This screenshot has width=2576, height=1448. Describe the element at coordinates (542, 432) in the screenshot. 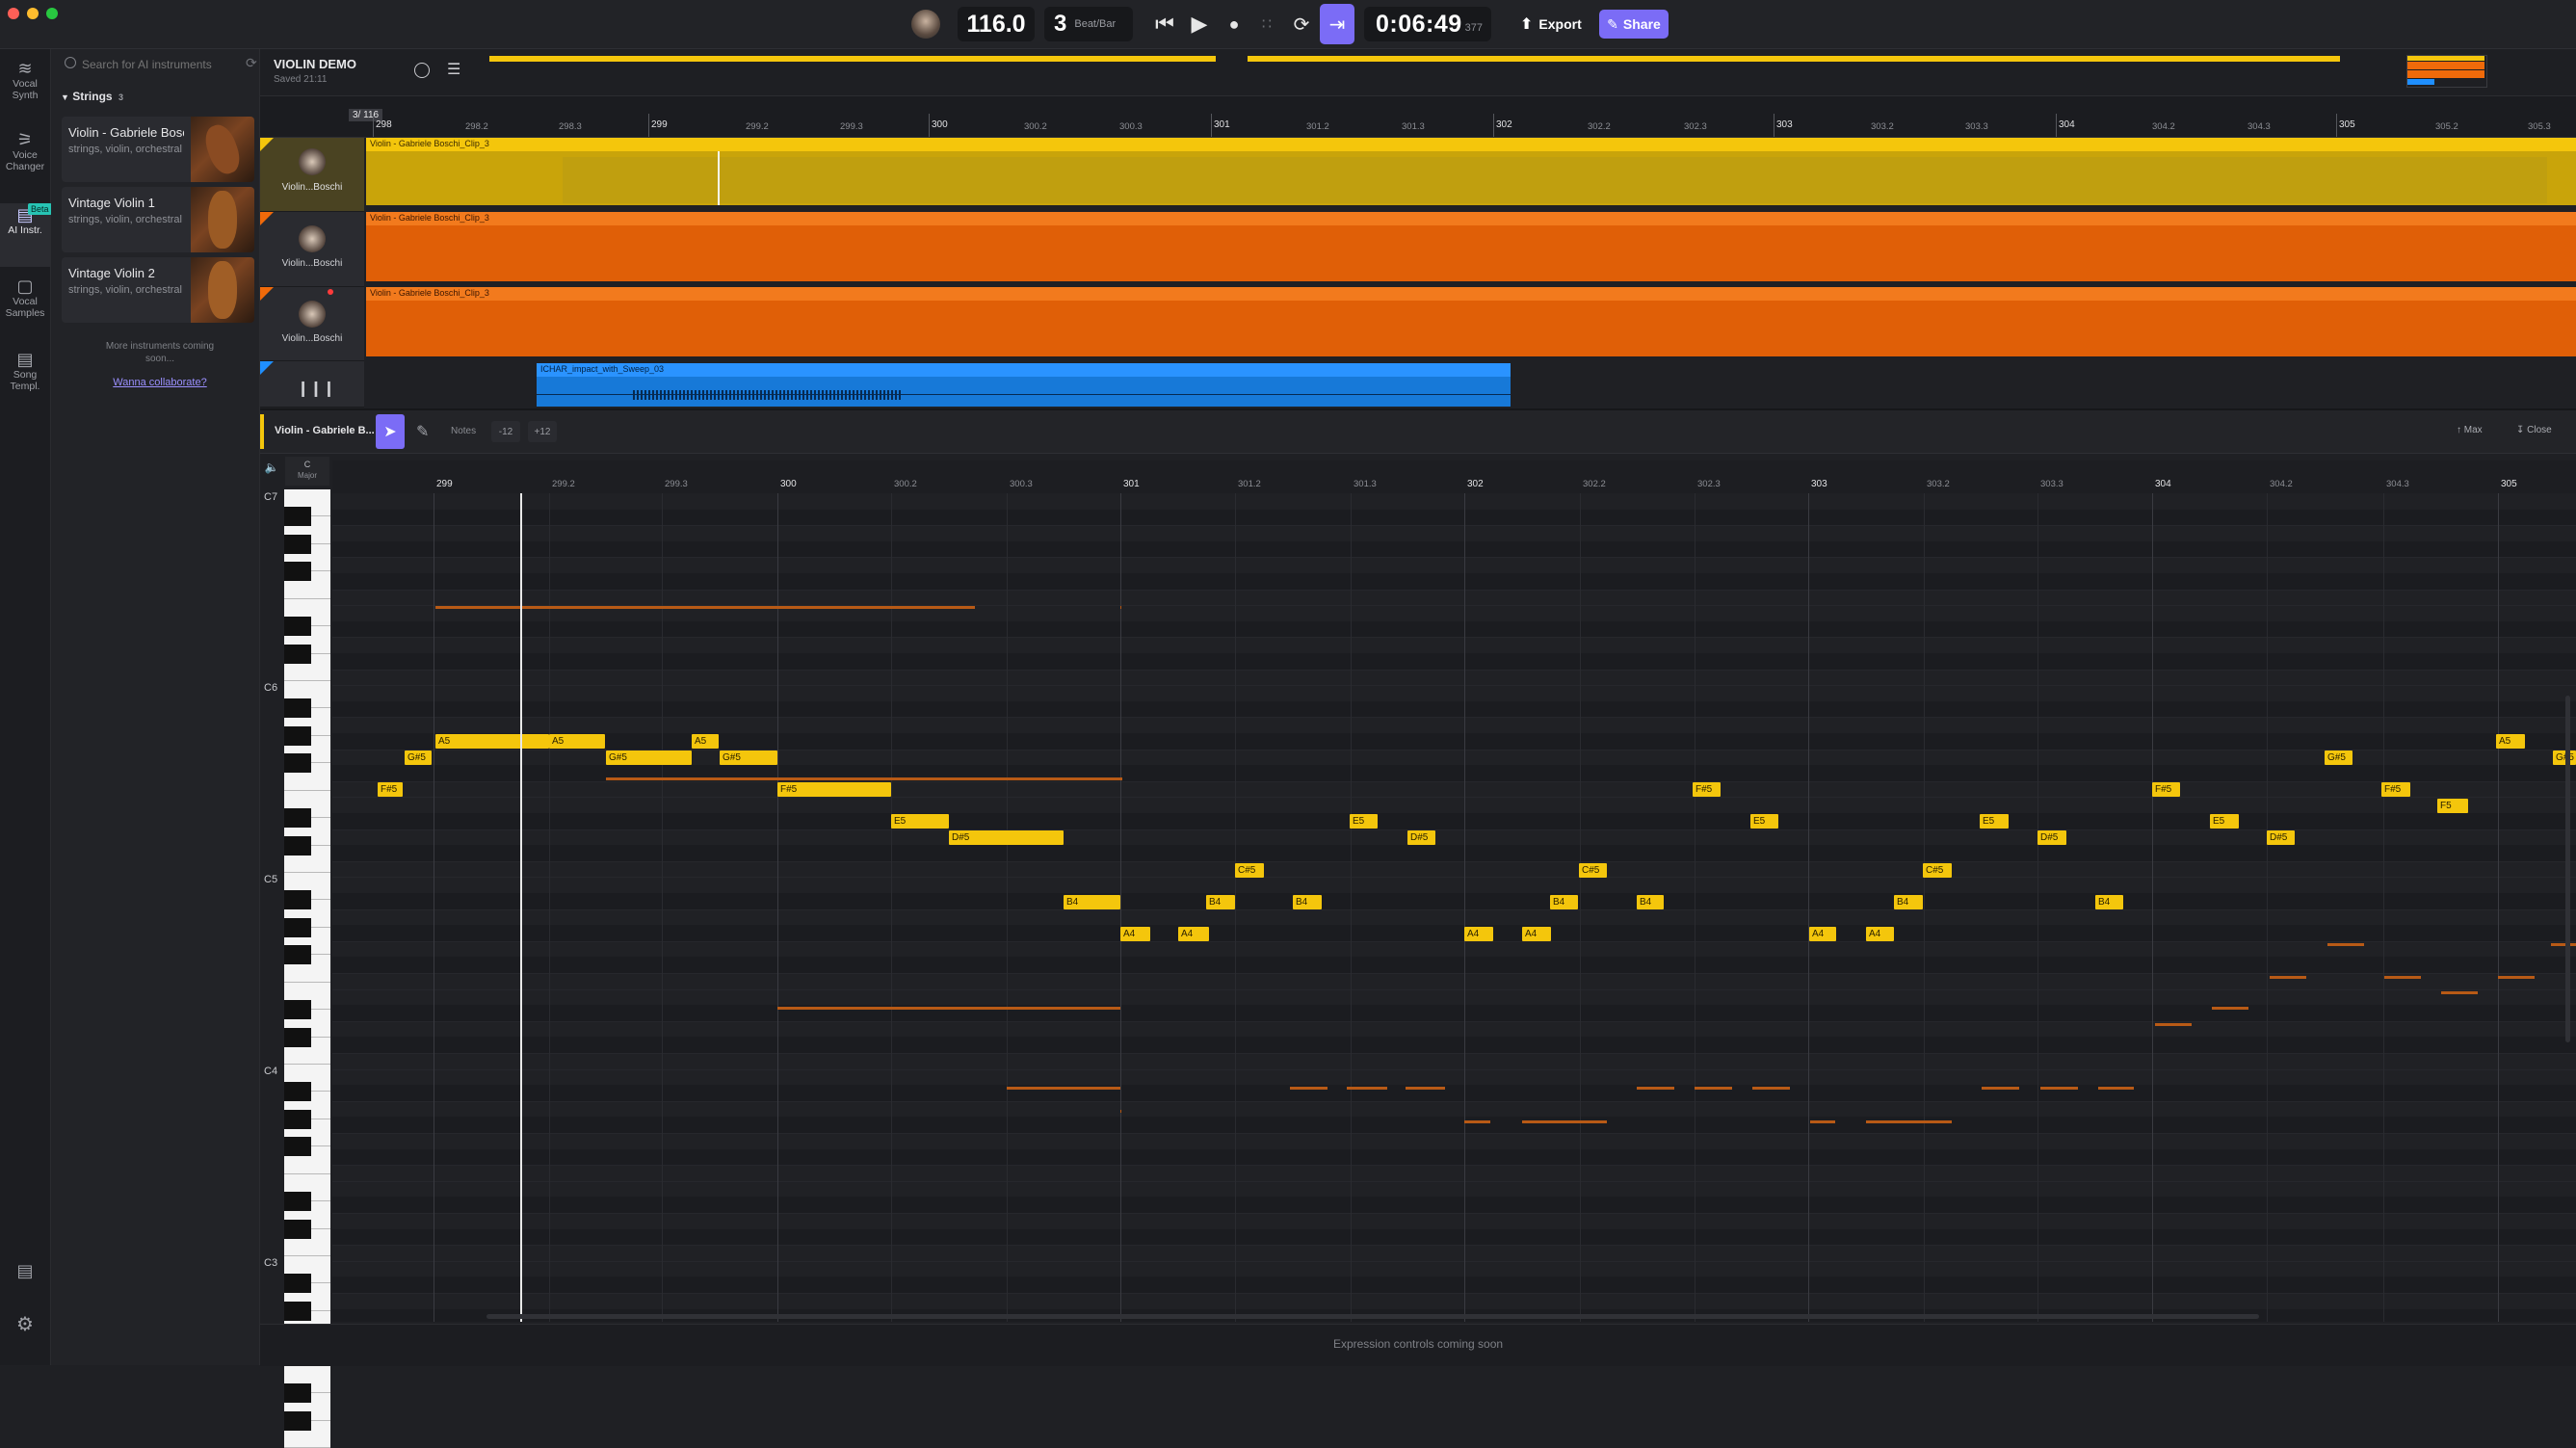

I see `octave-up-button: +12` at that location.